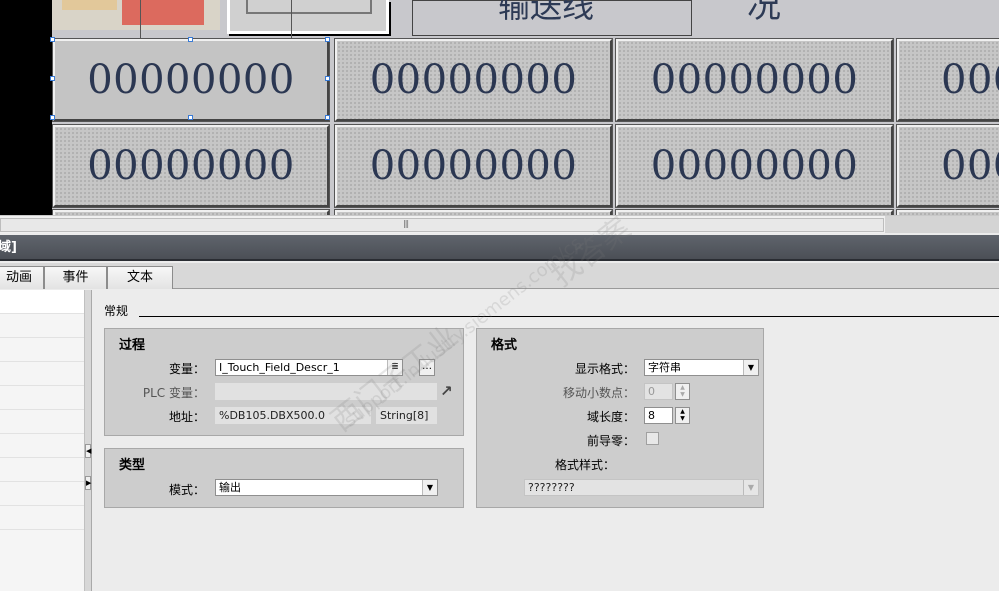 The image size is (999, 591). Describe the element at coordinates (132, 465) in the screenshot. I see `type-group-title: 类型` at that location.